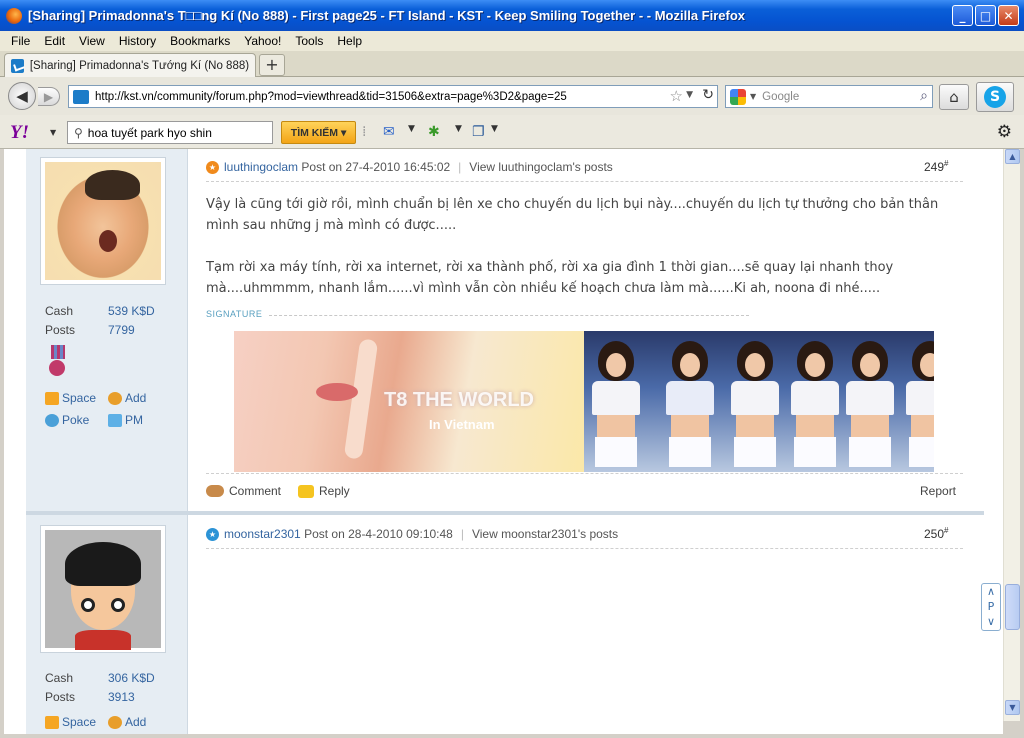 This screenshot has height=738, width=1024. Describe the element at coordinates (1004, 132) in the screenshot. I see `gear-icon: ⚙` at that location.